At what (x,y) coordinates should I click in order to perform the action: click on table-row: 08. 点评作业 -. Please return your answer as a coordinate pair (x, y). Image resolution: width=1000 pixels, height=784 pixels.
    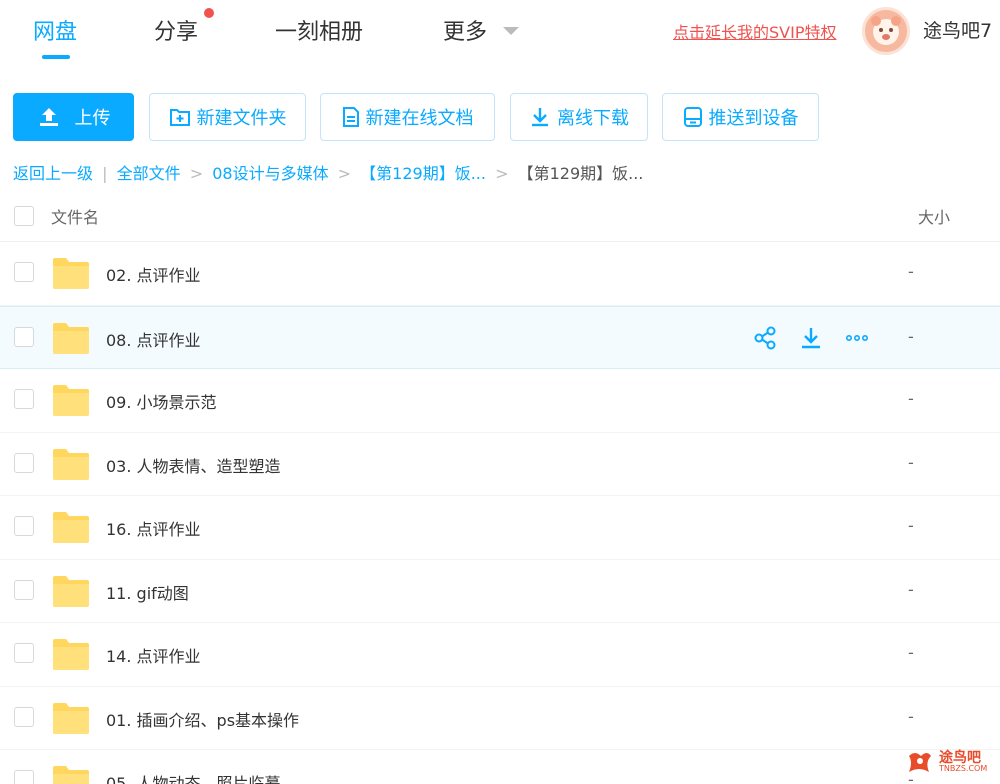
    Looking at the image, I should click on (500, 337).